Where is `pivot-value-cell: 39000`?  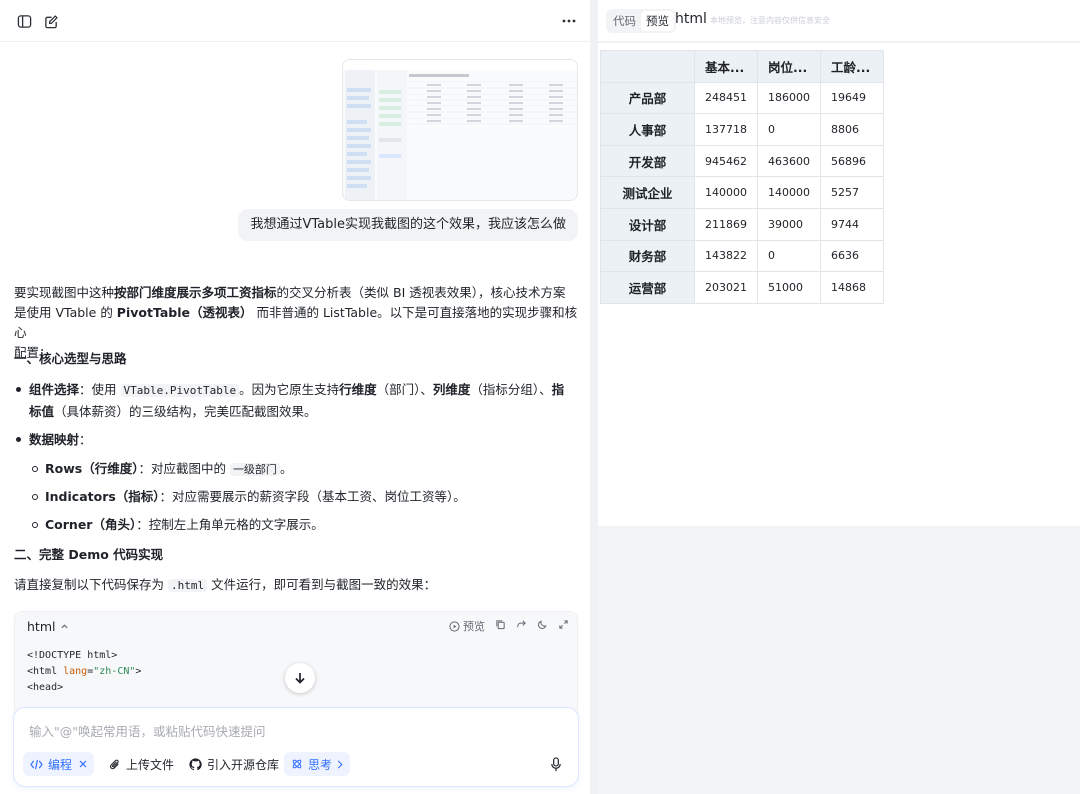
pivot-value-cell: 39000 is located at coordinates (789, 224).